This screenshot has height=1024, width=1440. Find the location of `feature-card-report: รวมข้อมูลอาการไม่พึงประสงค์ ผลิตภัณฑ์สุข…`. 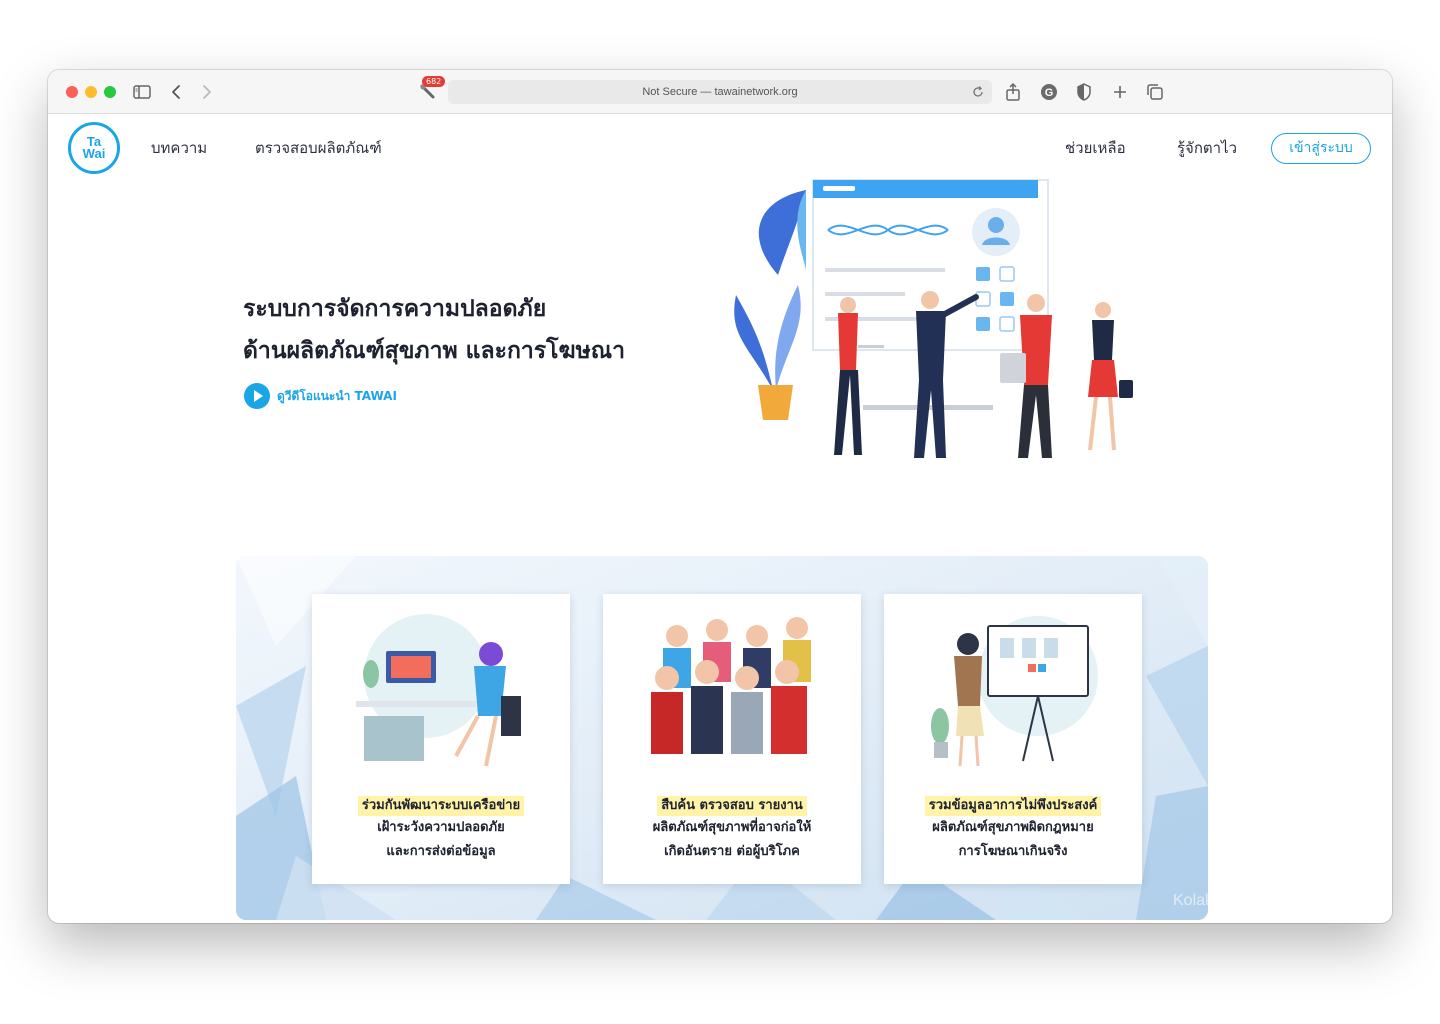

feature-card-report: รวมข้อมูลอาการไม่พึงประสงค์ ผลิตภัณฑ์สุข… is located at coordinates (1013, 739).